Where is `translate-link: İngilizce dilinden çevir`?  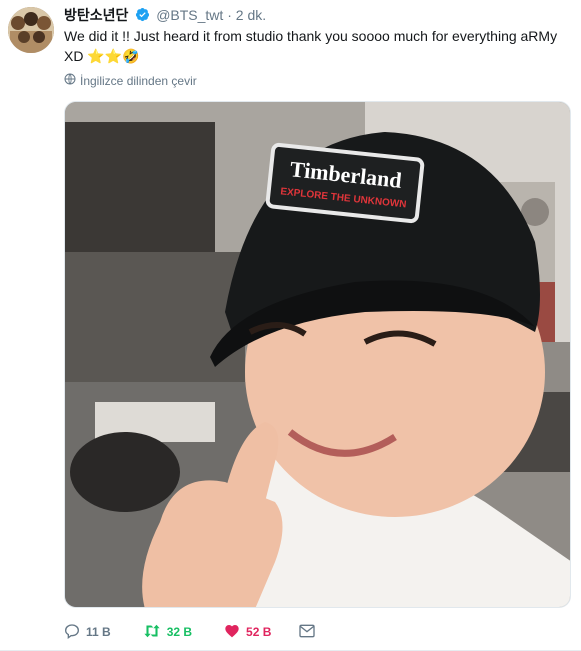 translate-link: İngilizce dilinden çevir is located at coordinates (130, 80).